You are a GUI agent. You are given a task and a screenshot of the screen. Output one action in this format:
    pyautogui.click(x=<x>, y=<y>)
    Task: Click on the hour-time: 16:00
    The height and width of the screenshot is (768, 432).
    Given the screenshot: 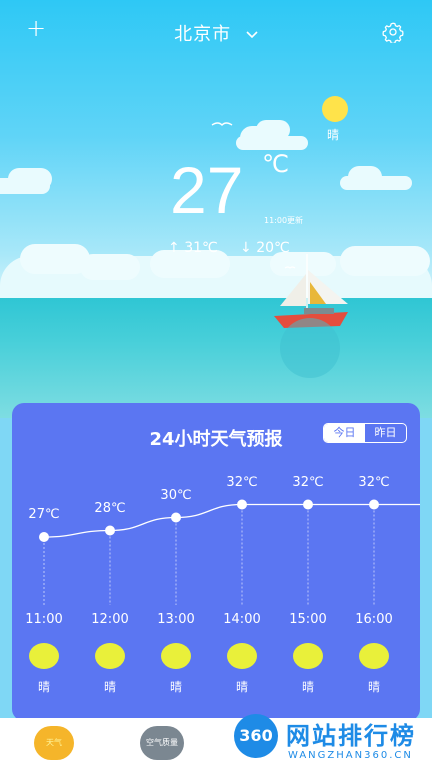 What is the action you would take?
    pyautogui.click(x=374, y=619)
    